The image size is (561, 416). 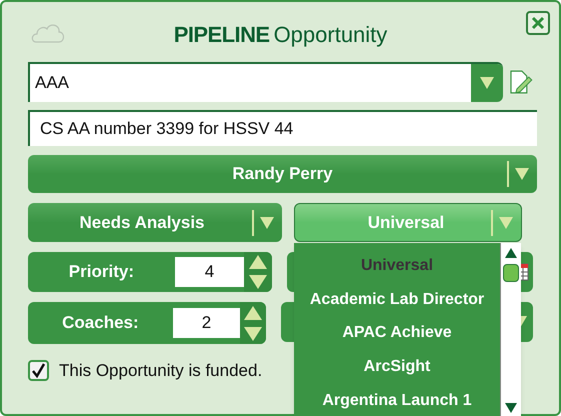 I want to click on funded-checkbox, so click(x=38, y=371).